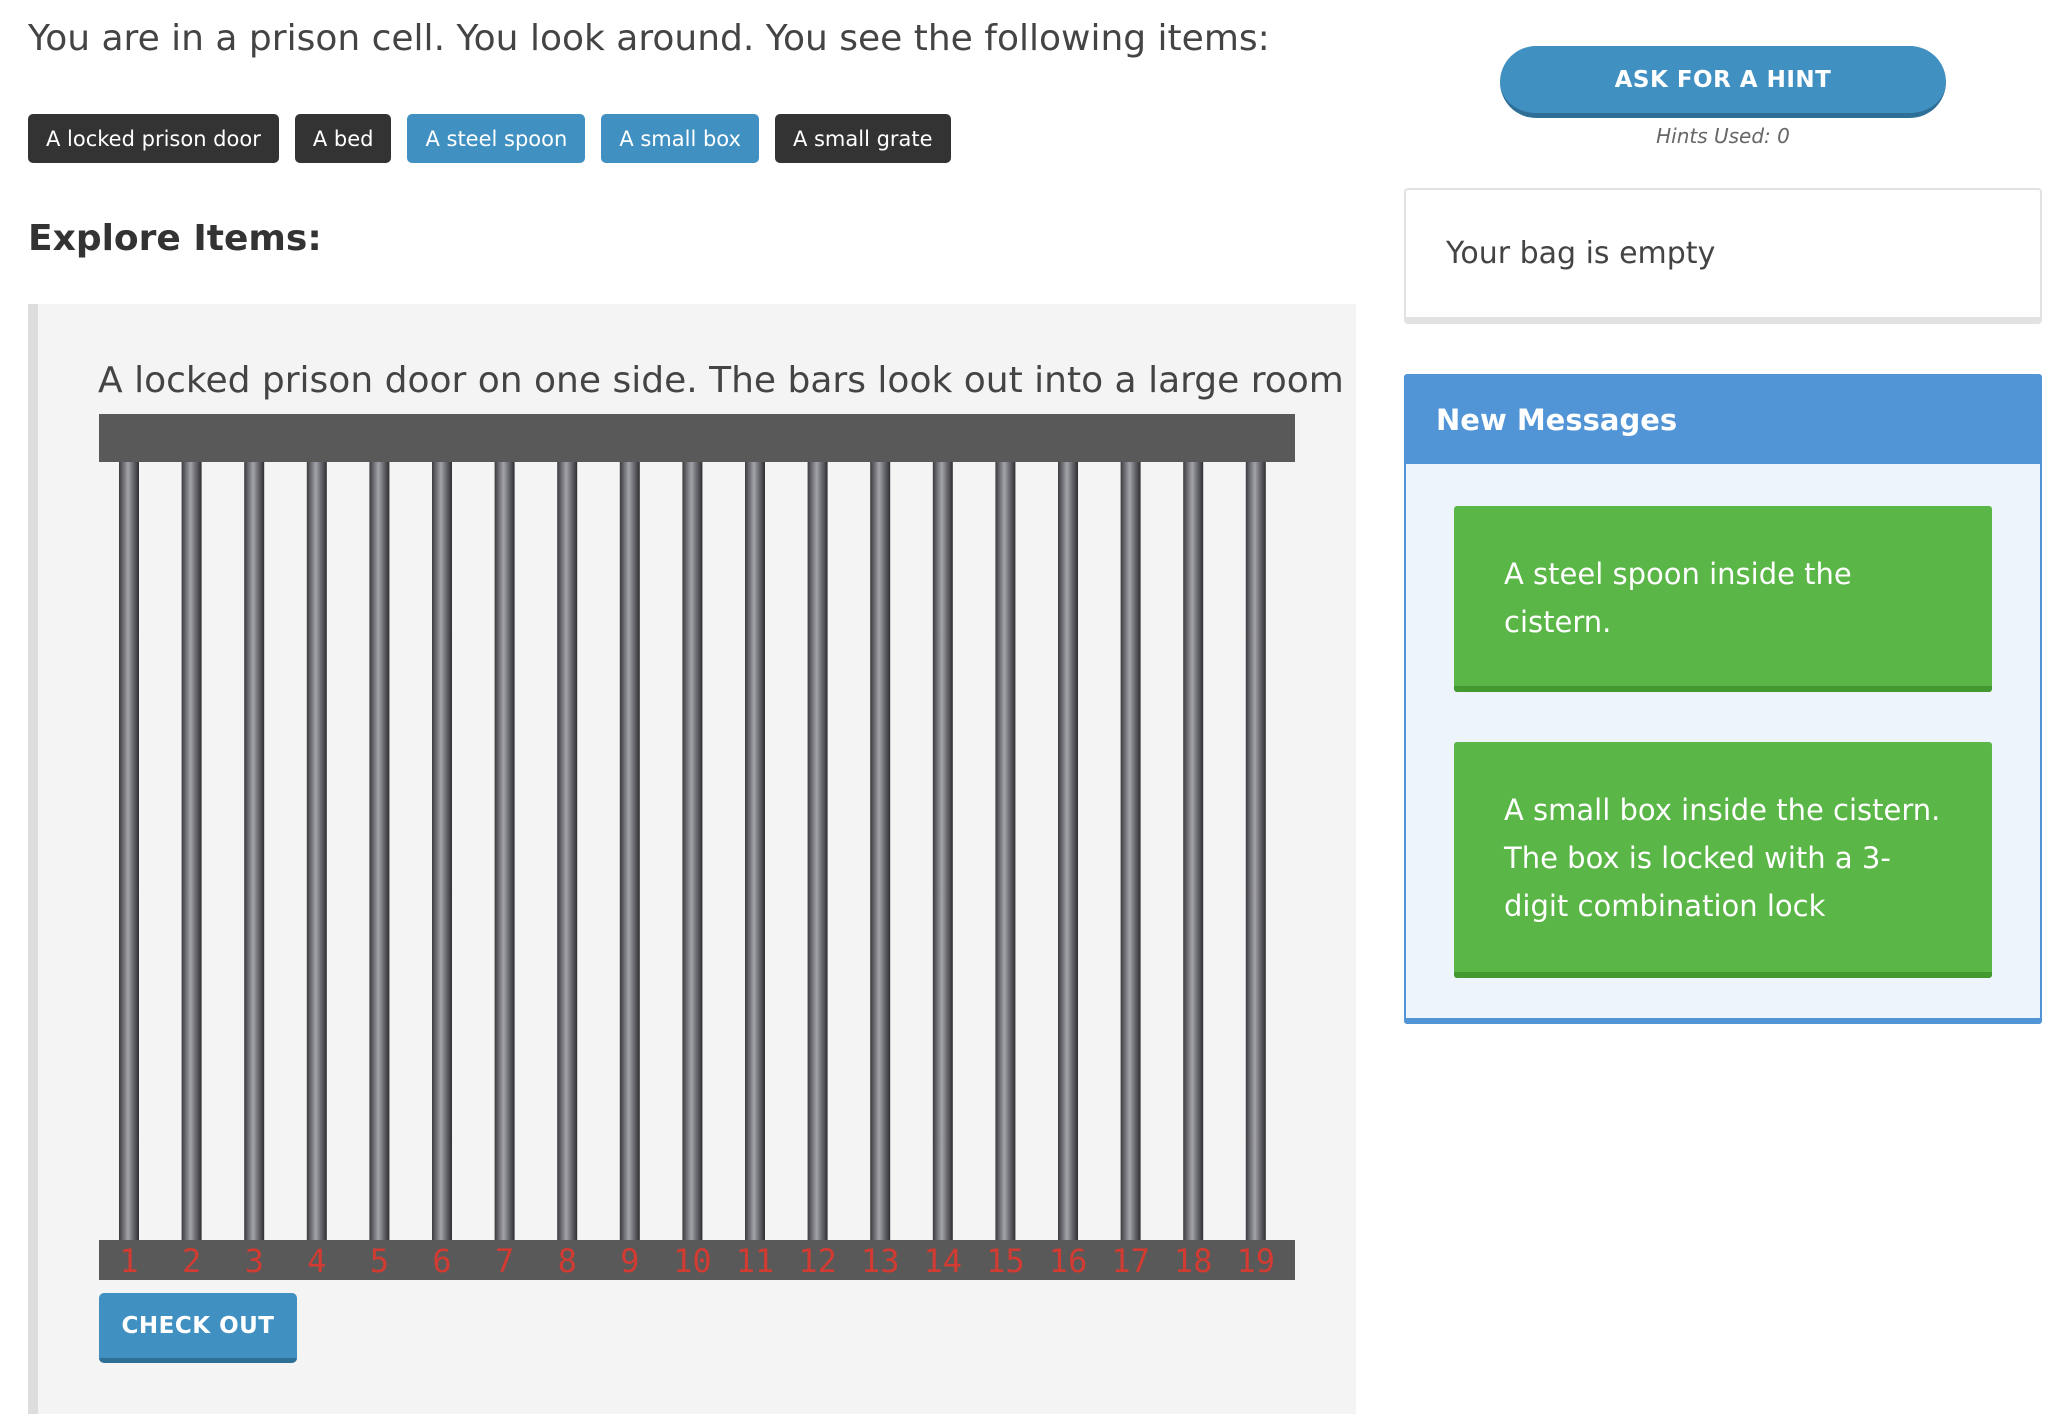 This screenshot has width=2056, height=1426. What do you see at coordinates (567, 1261) in the screenshot?
I see `bar-number: 8` at bounding box center [567, 1261].